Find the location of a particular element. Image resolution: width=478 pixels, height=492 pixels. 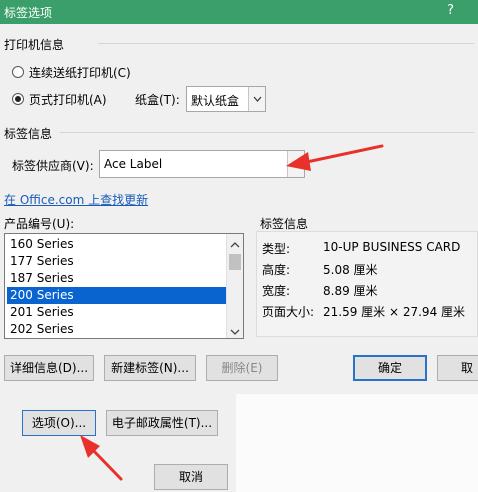

continuous-printer-radio is located at coordinates (18, 72).